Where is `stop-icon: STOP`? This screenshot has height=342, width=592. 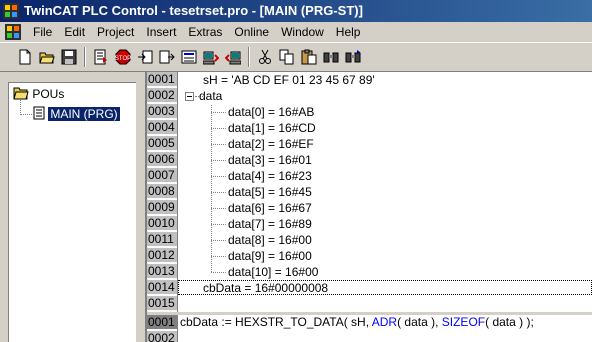 stop-icon: STOP is located at coordinates (123, 57).